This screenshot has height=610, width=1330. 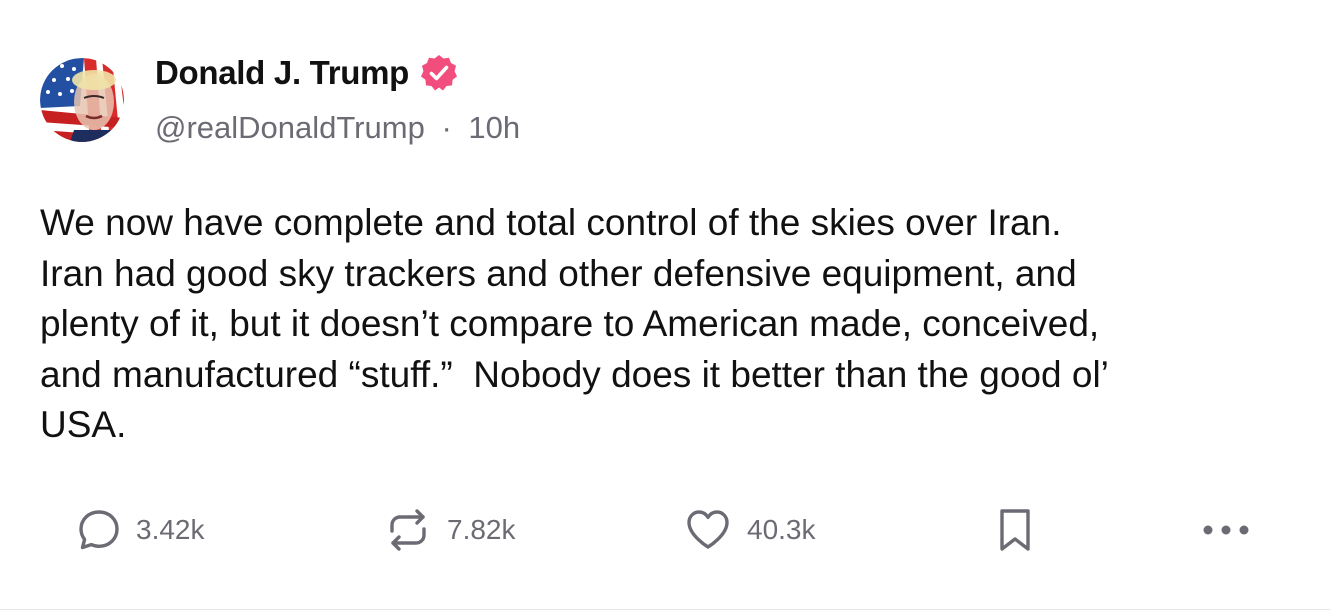 I want to click on verified-badge-icon, so click(x=439, y=73).